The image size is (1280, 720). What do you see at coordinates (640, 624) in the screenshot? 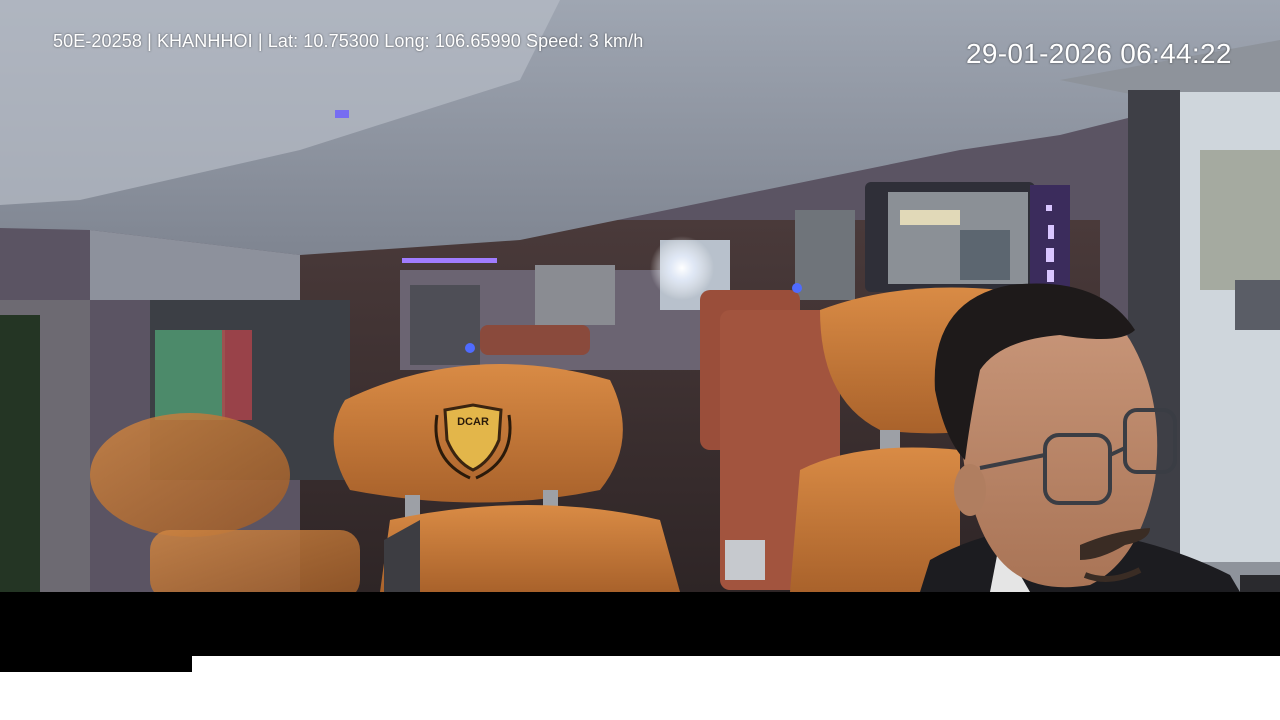
I see `letterbox-band` at bounding box center [640, 624].